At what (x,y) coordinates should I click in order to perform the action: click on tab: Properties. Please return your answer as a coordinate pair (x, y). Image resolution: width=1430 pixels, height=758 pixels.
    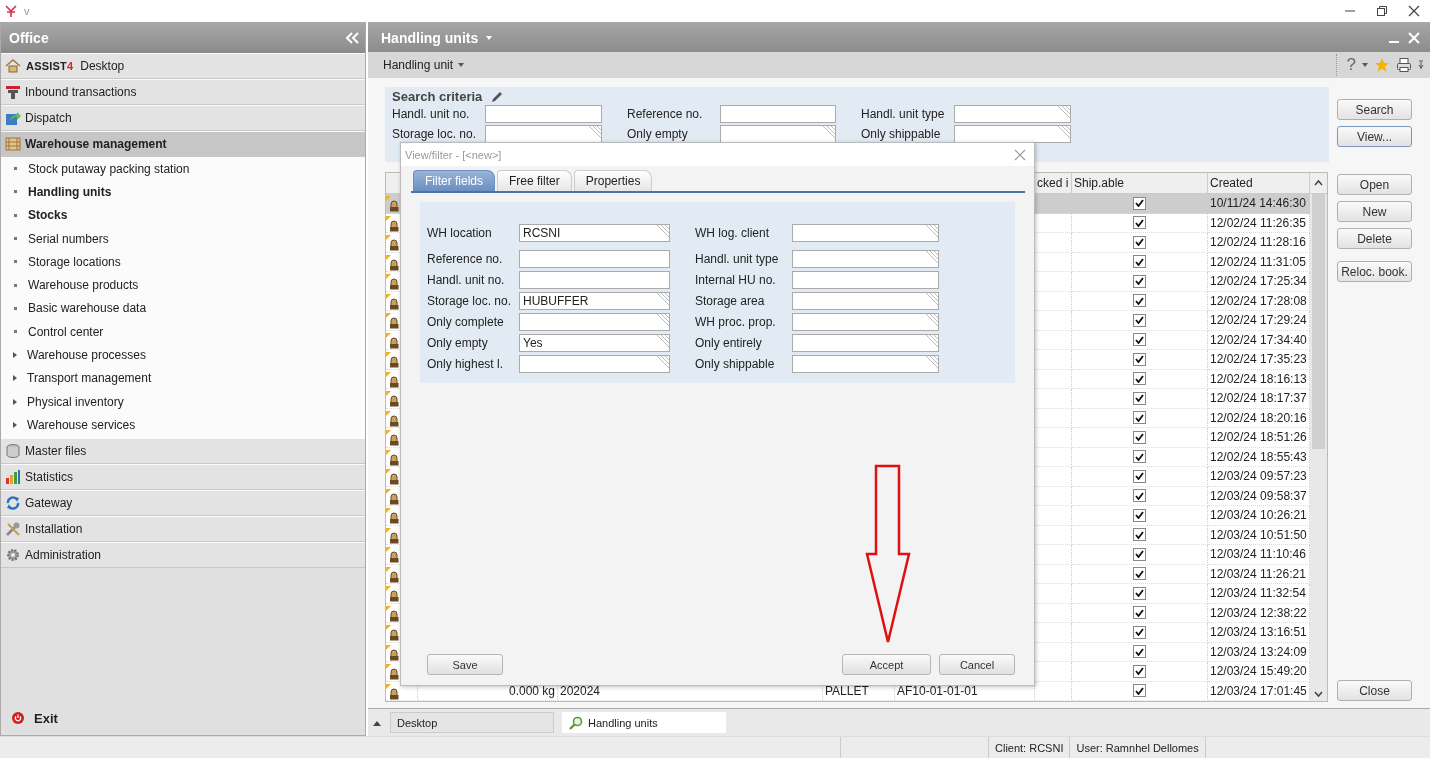
    Looking at the image, I should click on (613, 180).